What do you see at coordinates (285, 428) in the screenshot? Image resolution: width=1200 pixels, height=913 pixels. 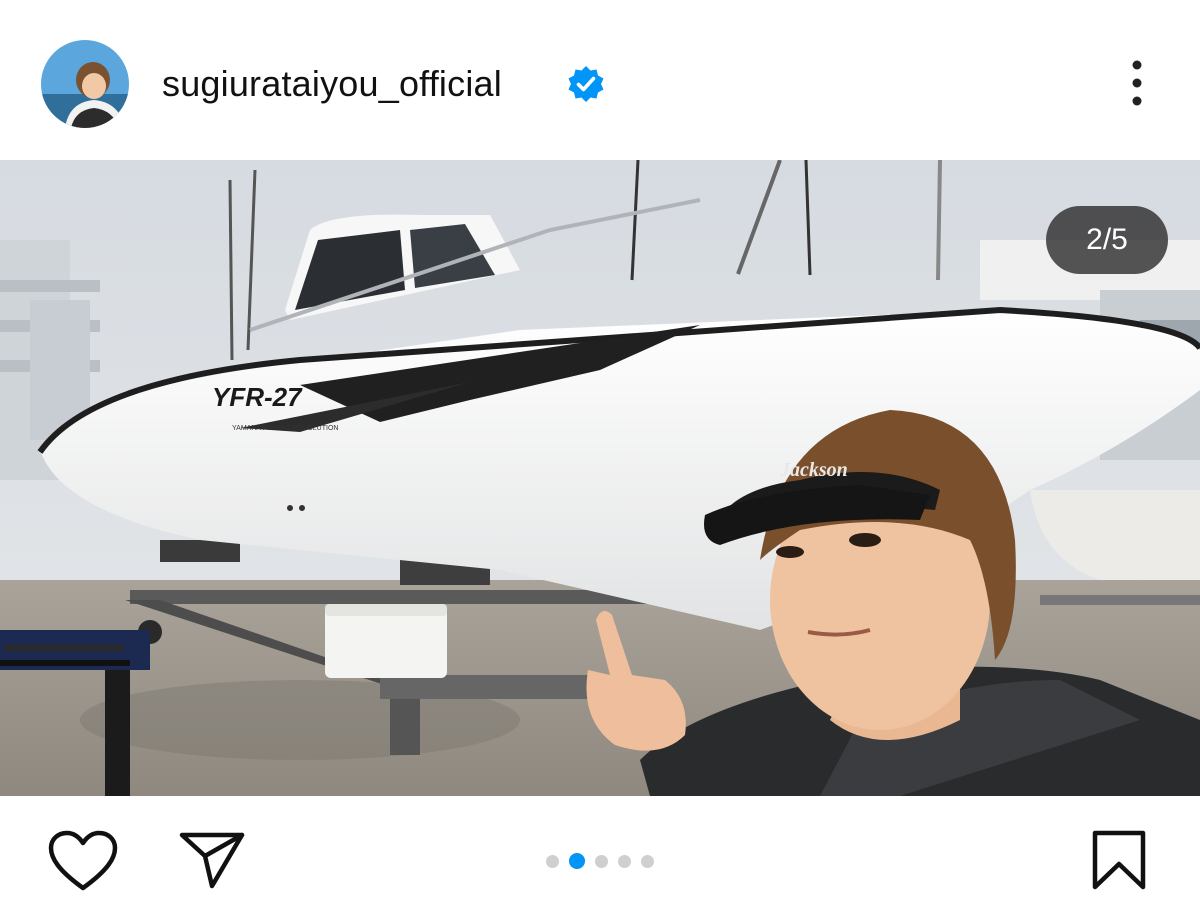 I see `boat-subtitle-label: YAMAHA FISHING REVOLUTION` at bounding box center [285, 428].